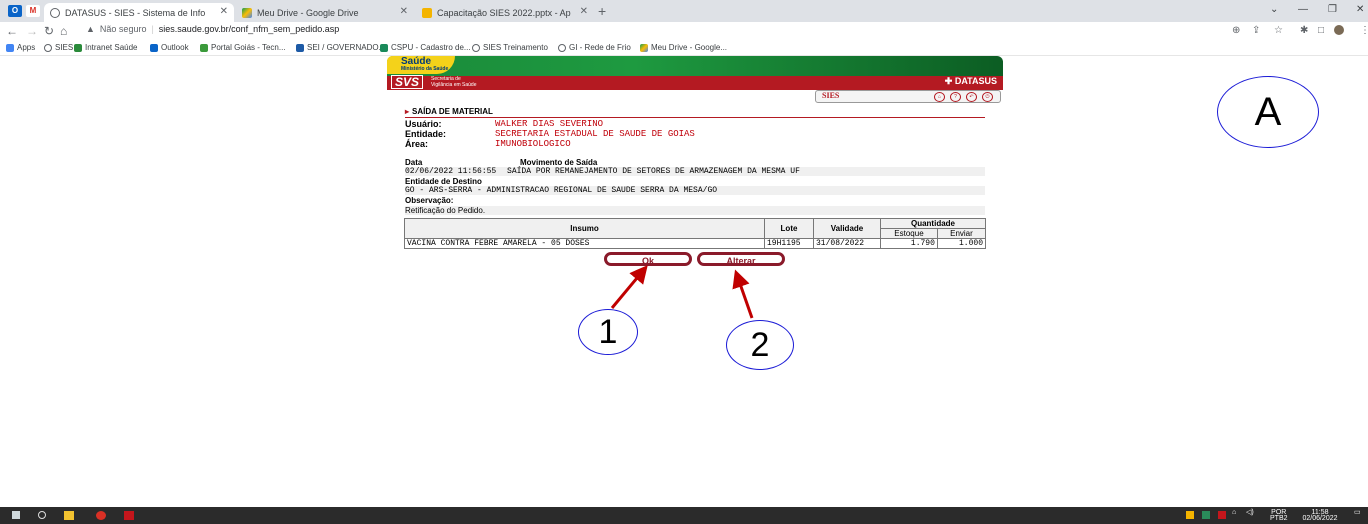 This screenshot has width=1368, height=524. Describe the element at coordinates (1278, 30) in the screenshot. I see `star-icon: ☆` at that location.